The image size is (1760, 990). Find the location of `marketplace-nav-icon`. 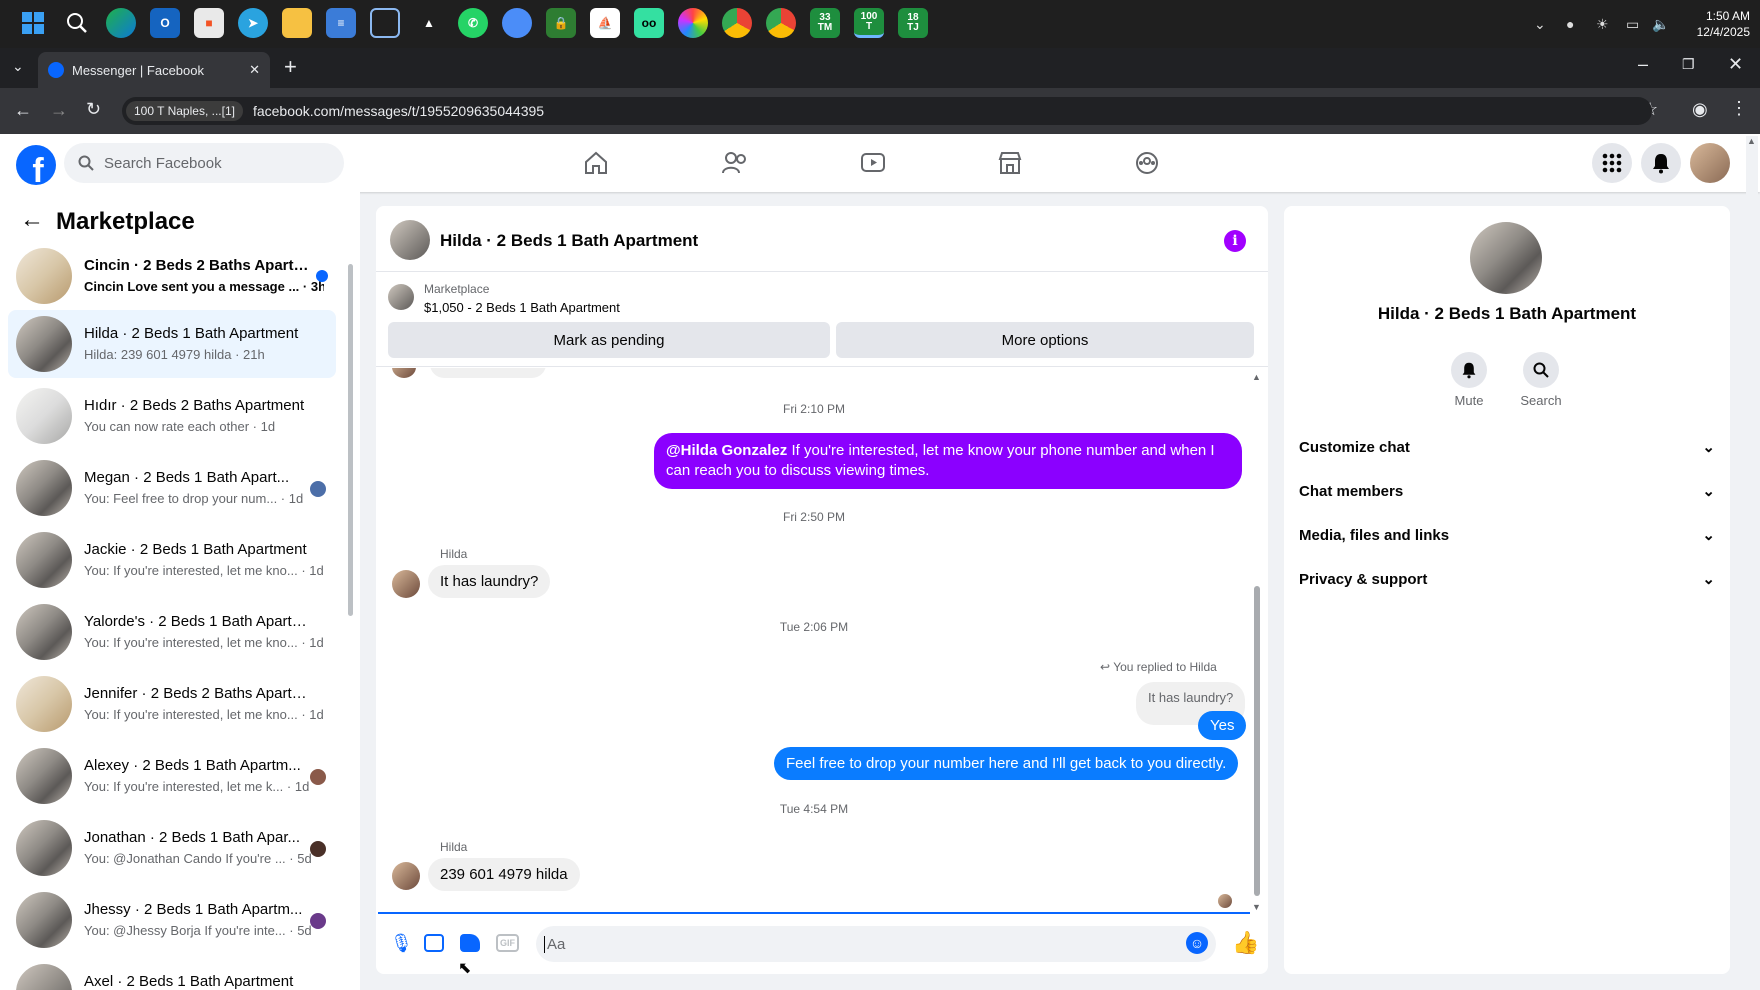

marketplace-nav-icon is located at coordinates (1010, 163).